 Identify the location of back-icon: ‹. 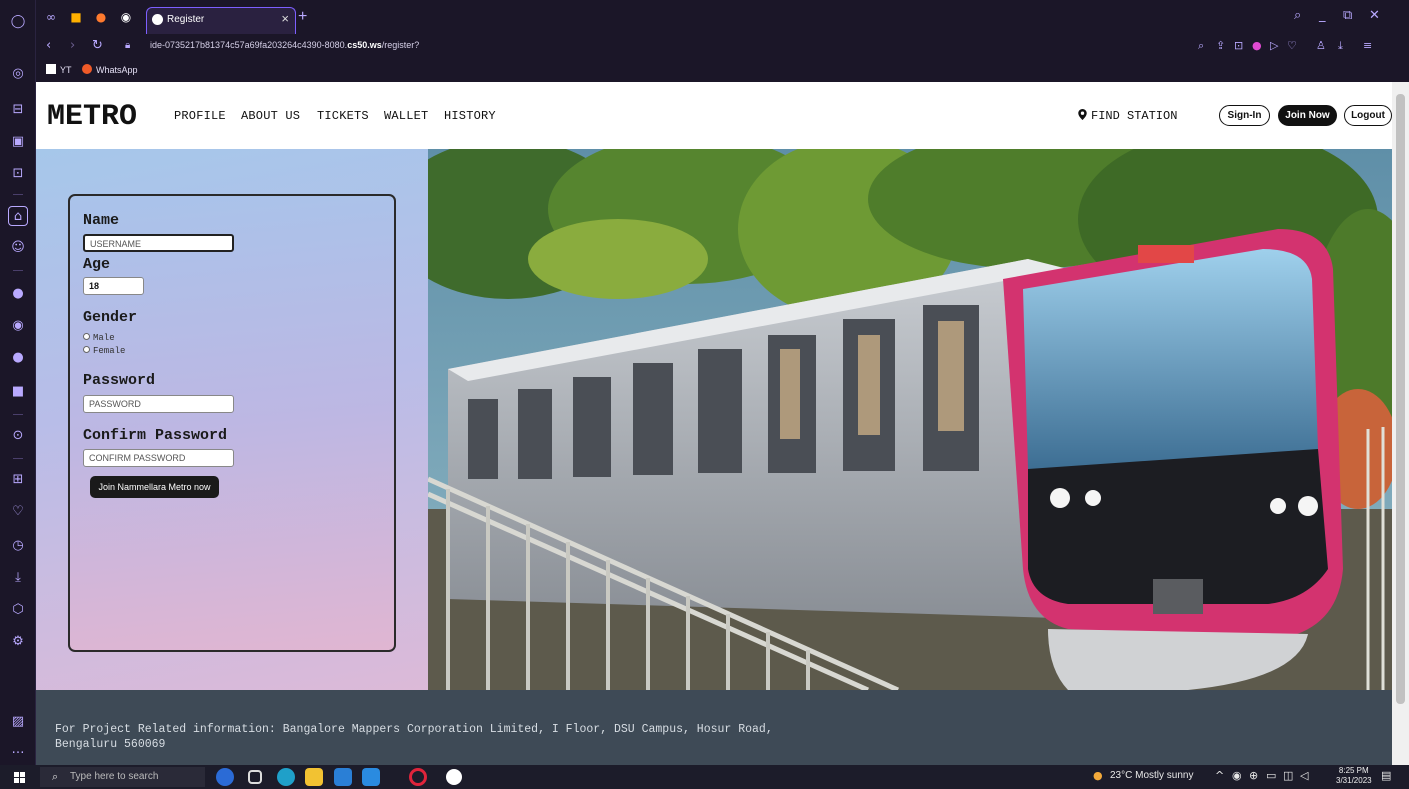
(48, 45).